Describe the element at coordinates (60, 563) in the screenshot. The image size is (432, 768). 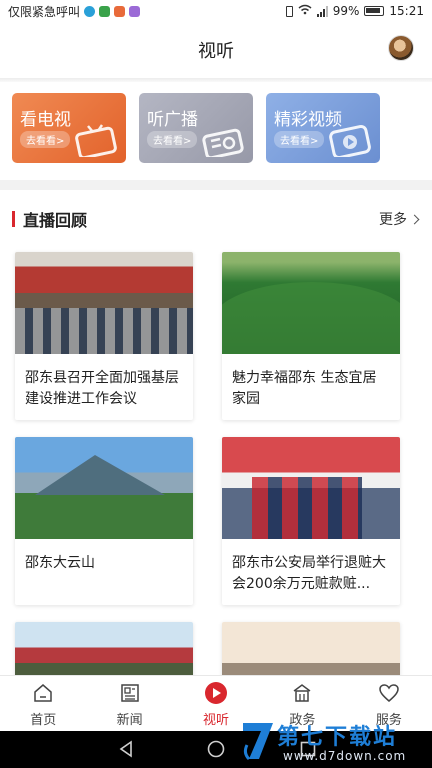
I see `card-title: 邵东大云山` at that location.